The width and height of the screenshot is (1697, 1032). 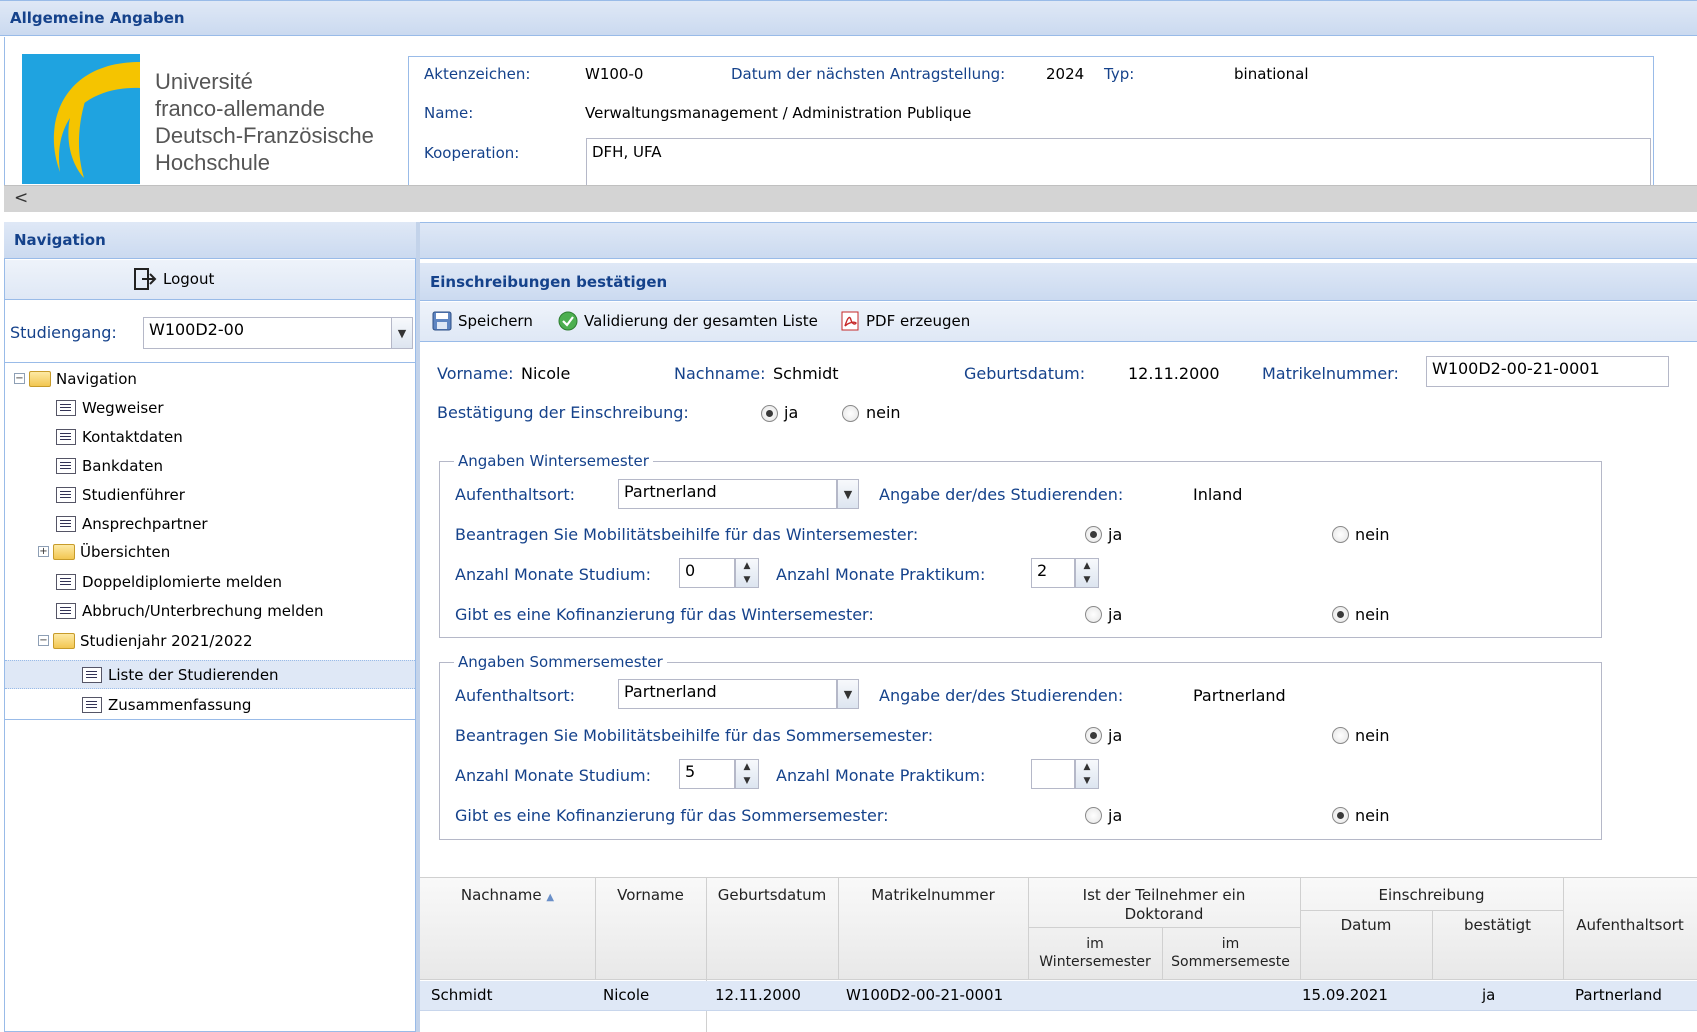 I want to click on winter-monate-praktikum-field: 2, so click(x=1053, y=573).